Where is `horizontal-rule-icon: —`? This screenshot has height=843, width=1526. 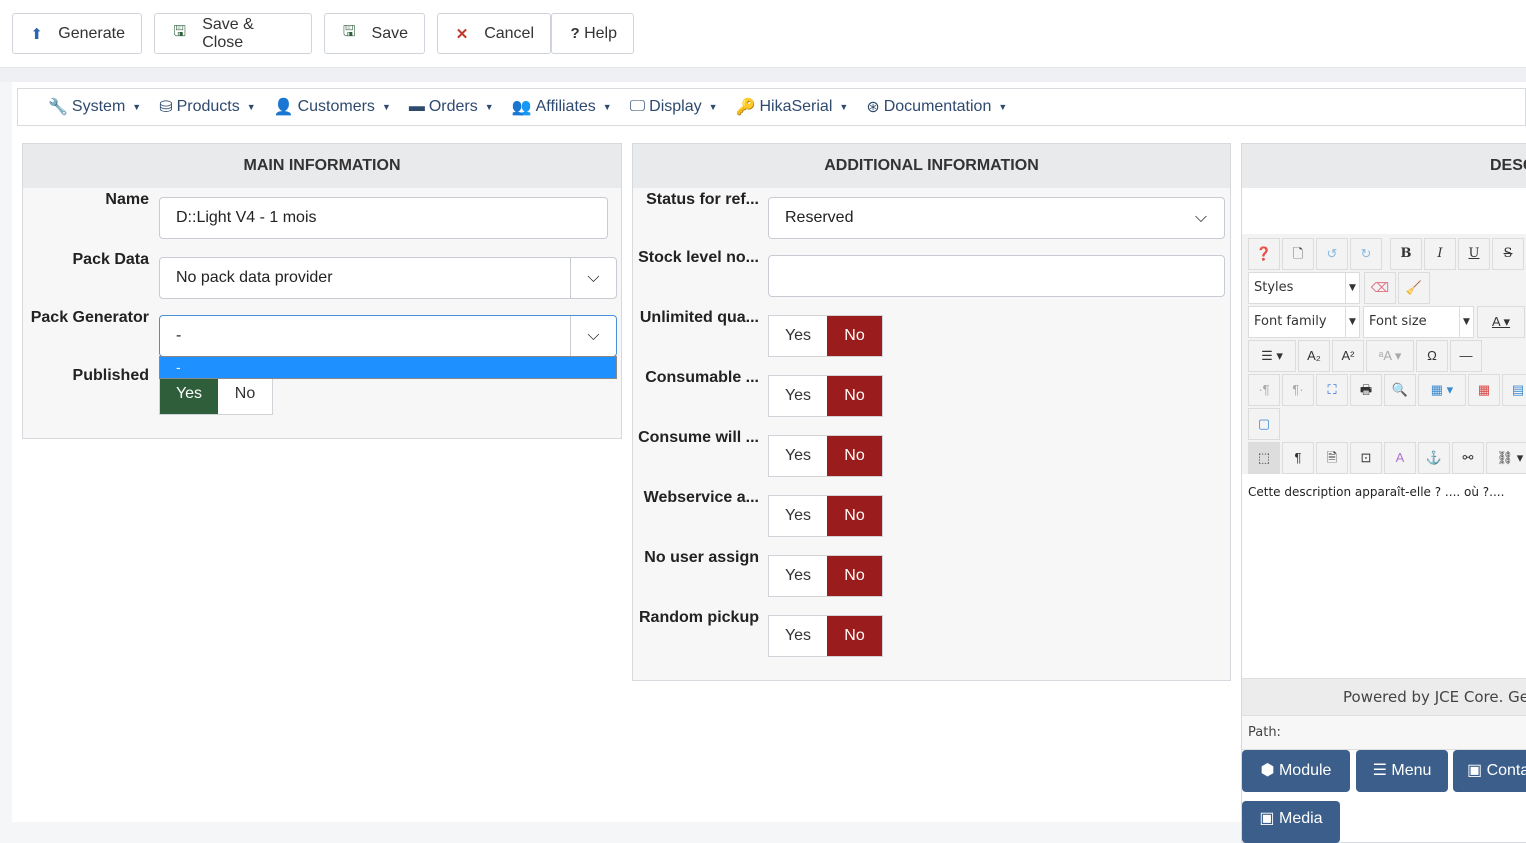 horizontal-rule-icon: — is located at coordinates (1466, 356).